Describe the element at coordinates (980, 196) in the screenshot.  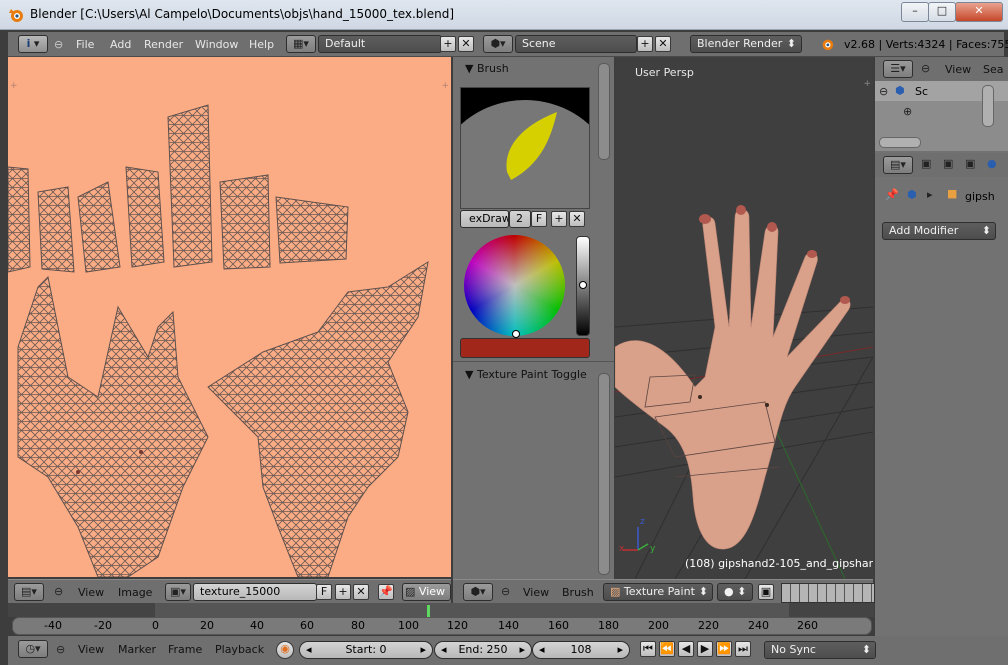
I see `object-name: gipsh` at that location.